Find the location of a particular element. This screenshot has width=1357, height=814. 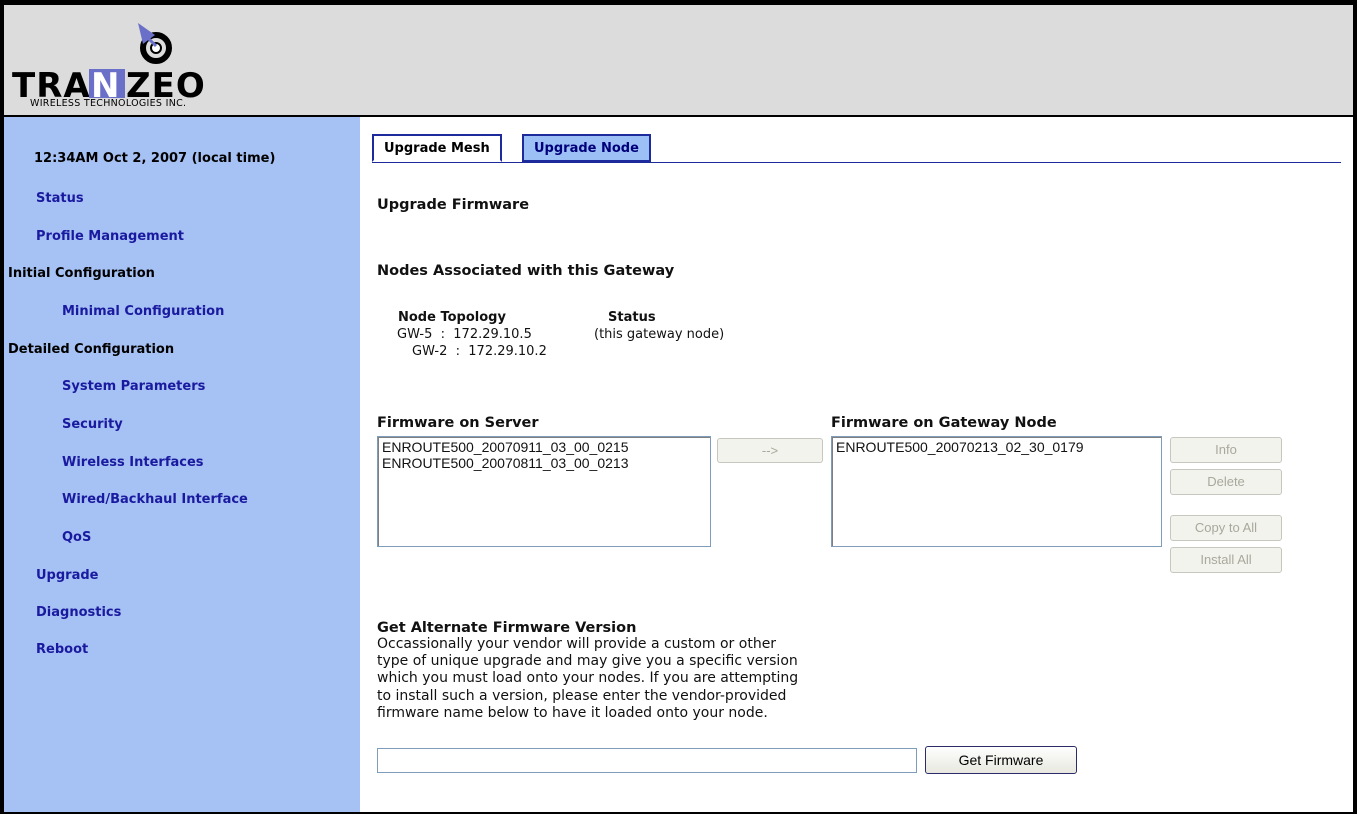

tab-upgrade-mesh: Upgrade Mesh is located at coordinates (437, 148).